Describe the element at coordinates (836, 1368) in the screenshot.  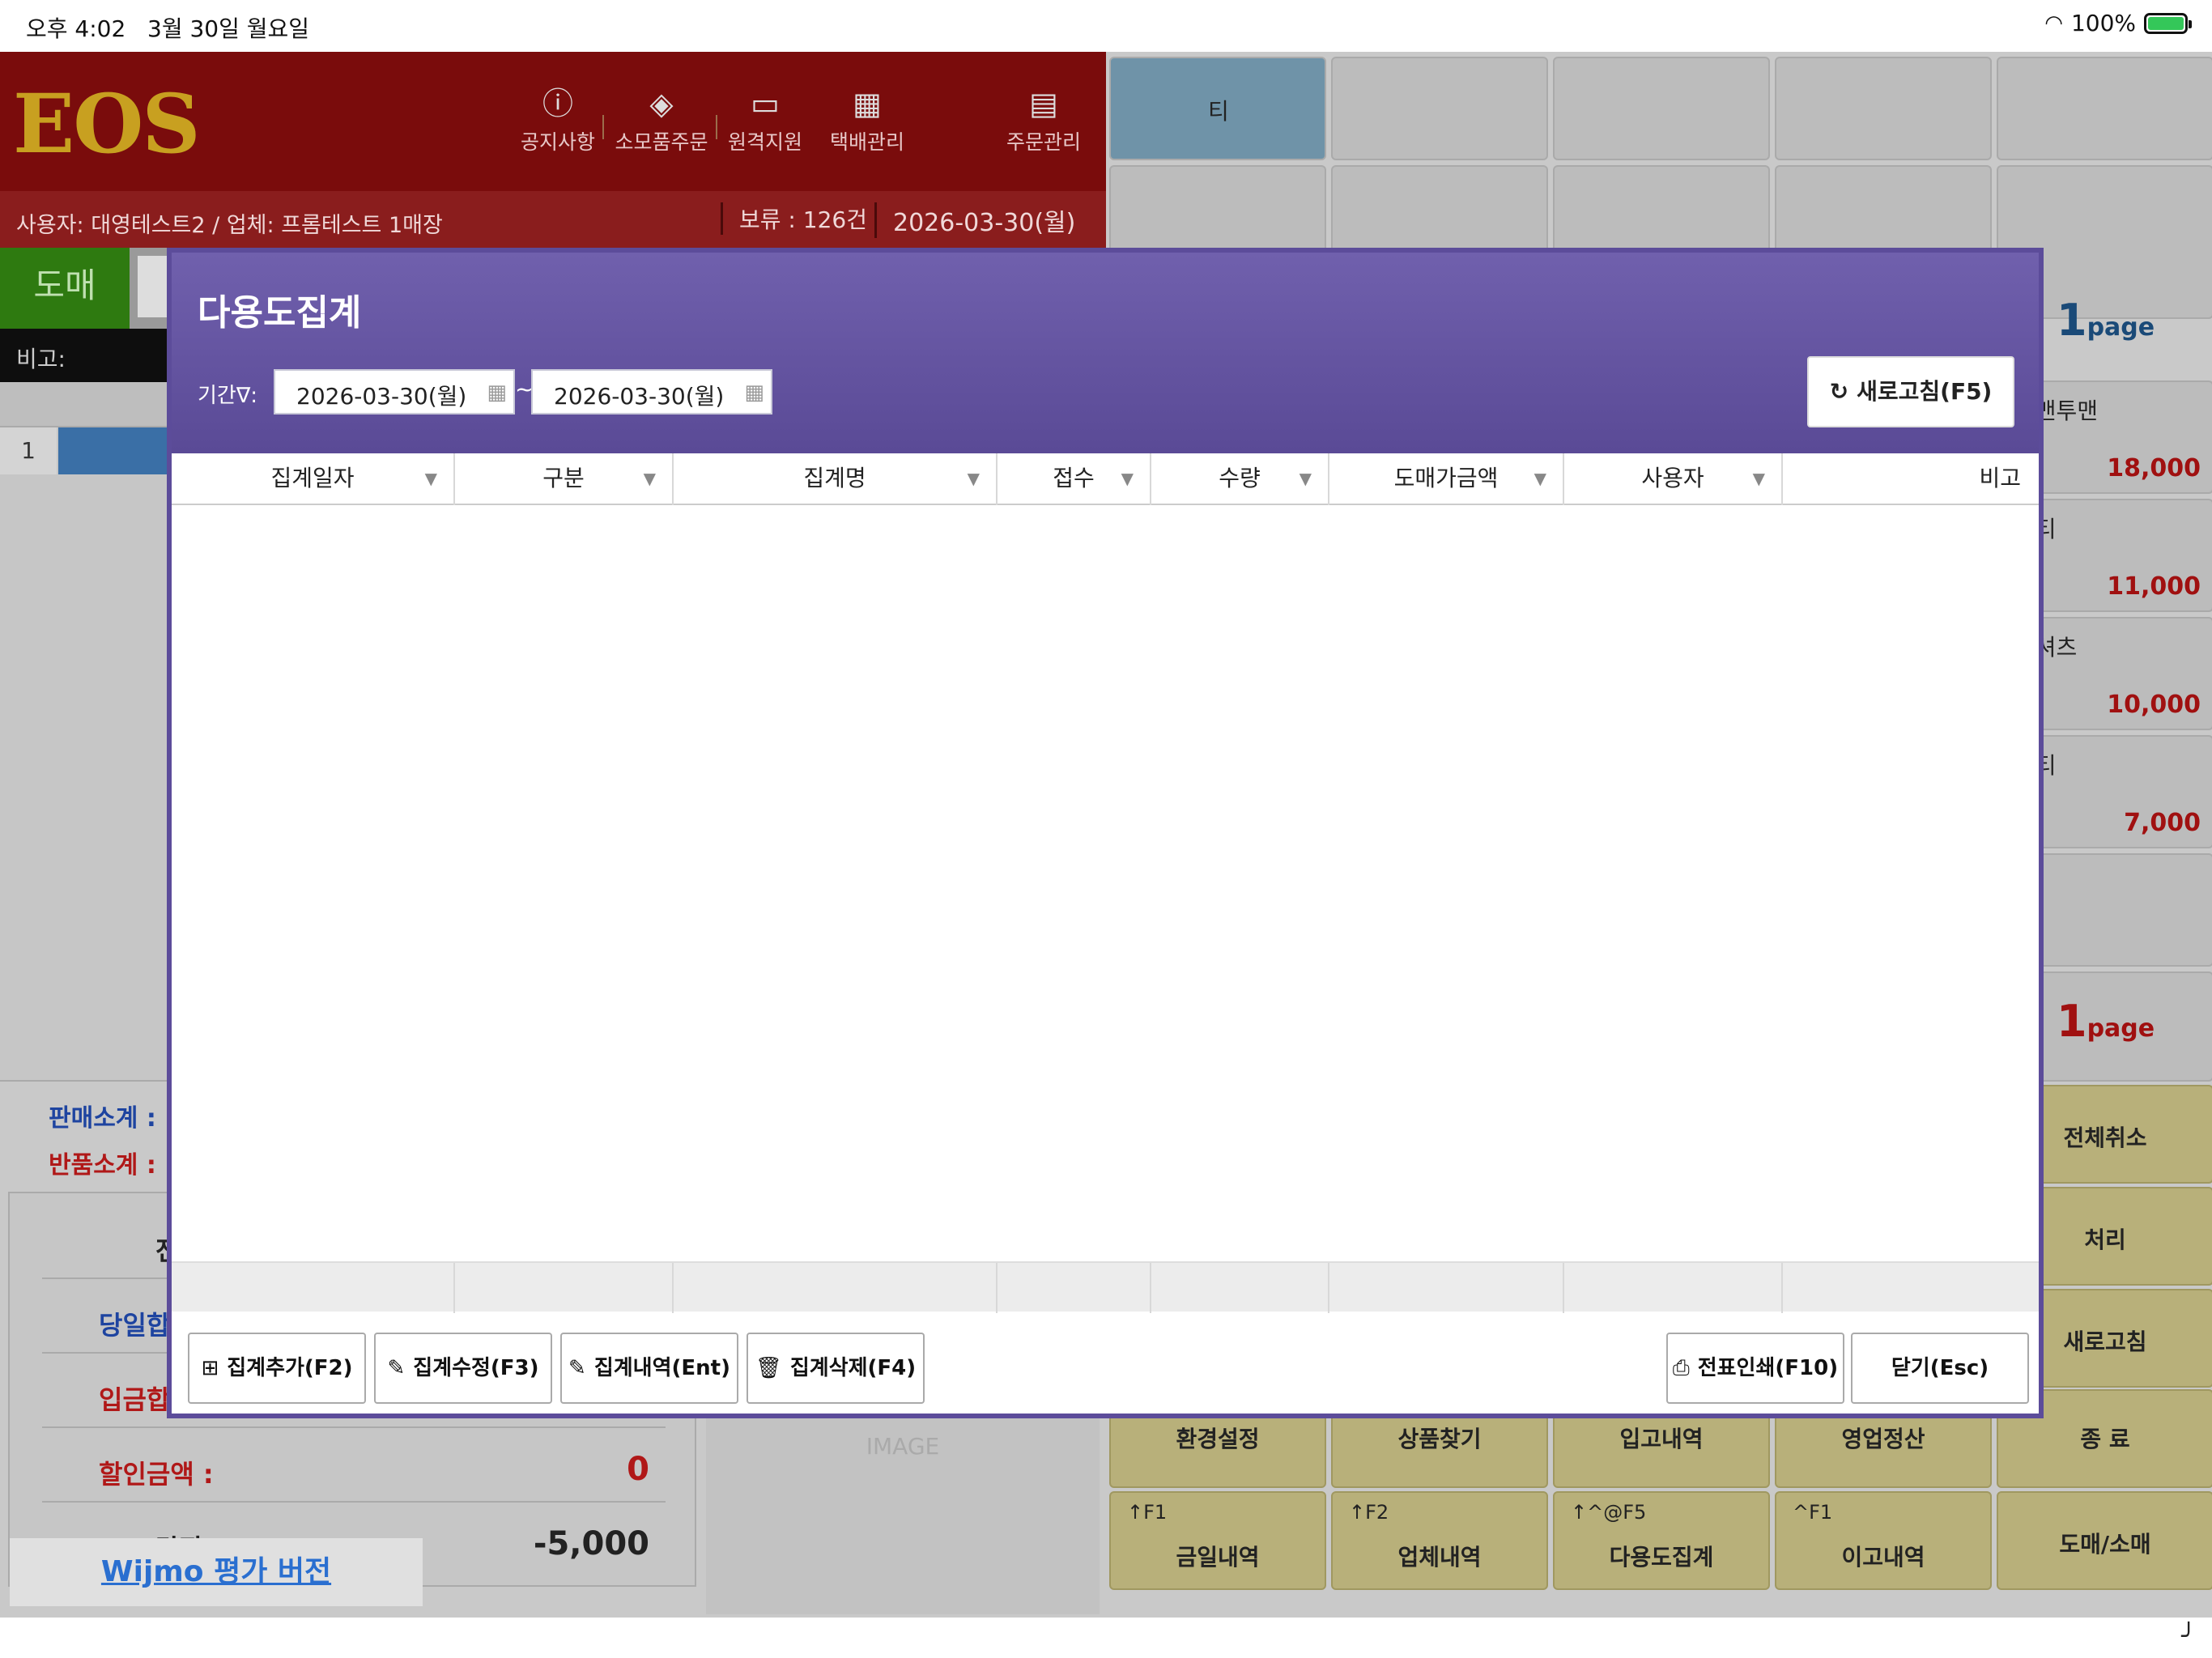
I see `delete-aggregate-button: 🗑 집계삭제(F4)` at that location.